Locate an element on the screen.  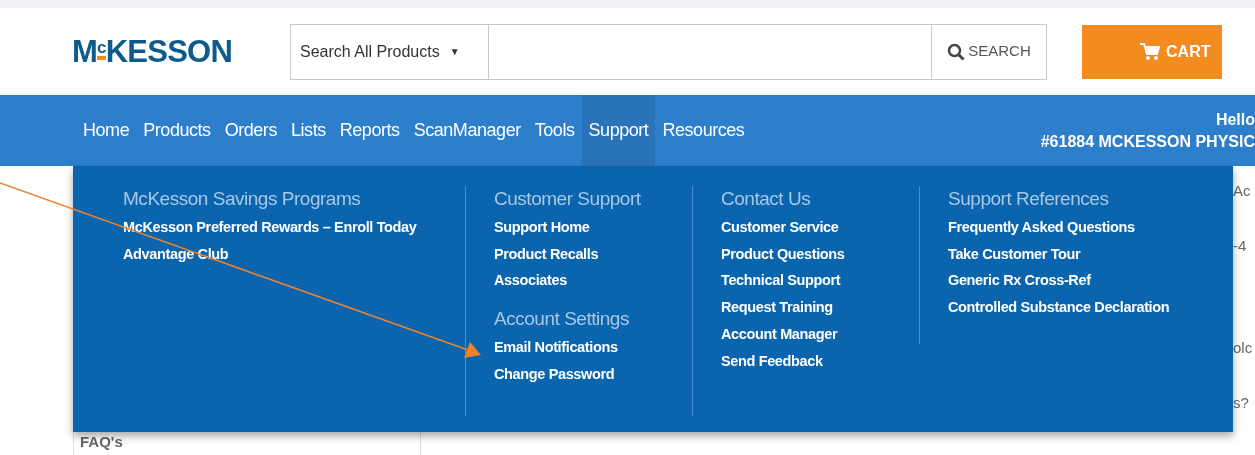
menu-link: Associates is located at coordinates (530, 281).